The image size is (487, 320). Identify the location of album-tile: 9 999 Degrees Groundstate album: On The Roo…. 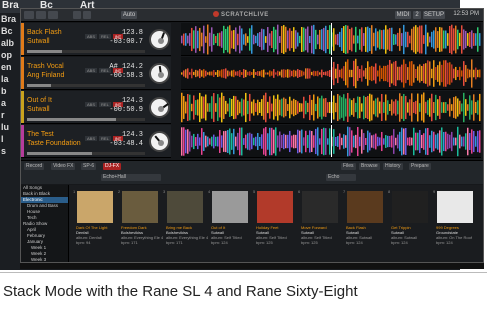
(455, 224).